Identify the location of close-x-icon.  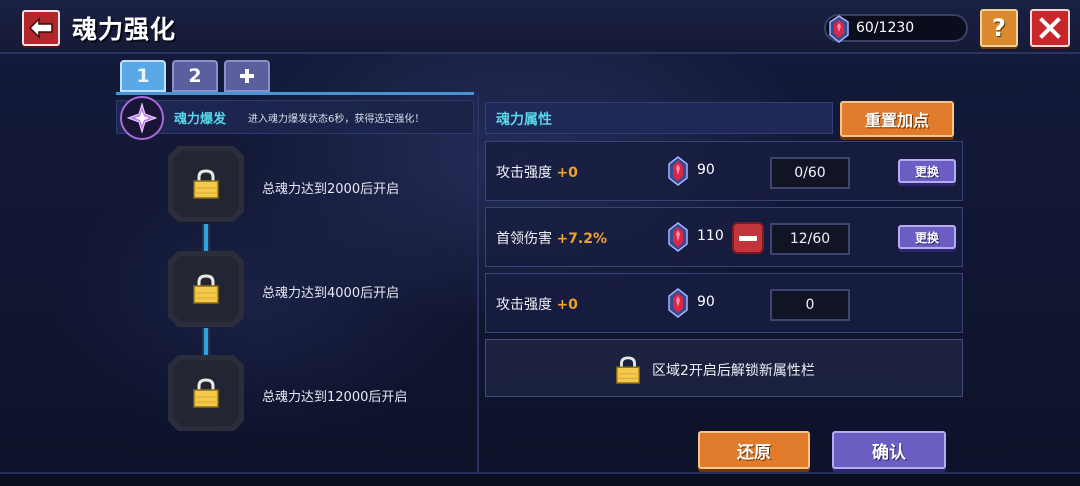
(1050, 28).